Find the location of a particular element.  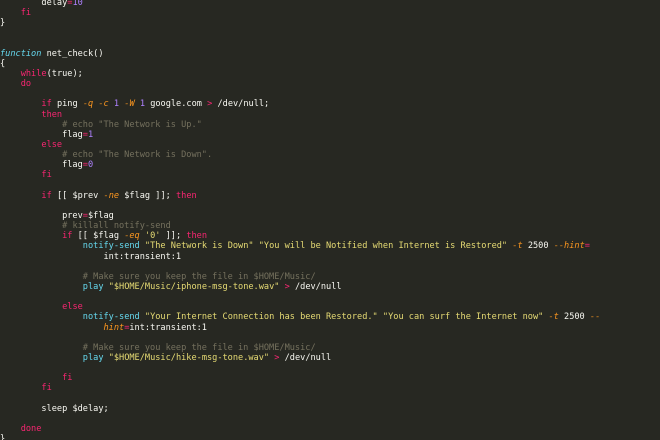

code-line: { is located at coordinates (330, 64).